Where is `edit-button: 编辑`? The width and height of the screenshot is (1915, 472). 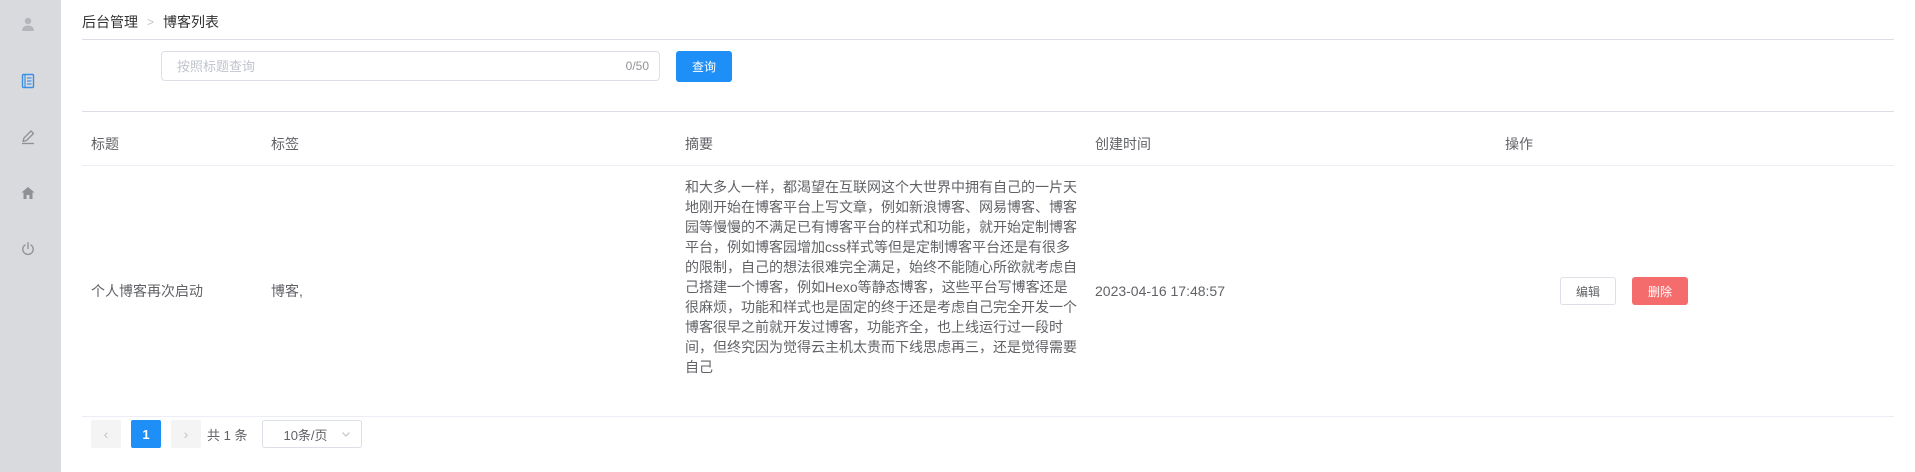 edit-button: 编辑 is located at coordinates (1588, 291).